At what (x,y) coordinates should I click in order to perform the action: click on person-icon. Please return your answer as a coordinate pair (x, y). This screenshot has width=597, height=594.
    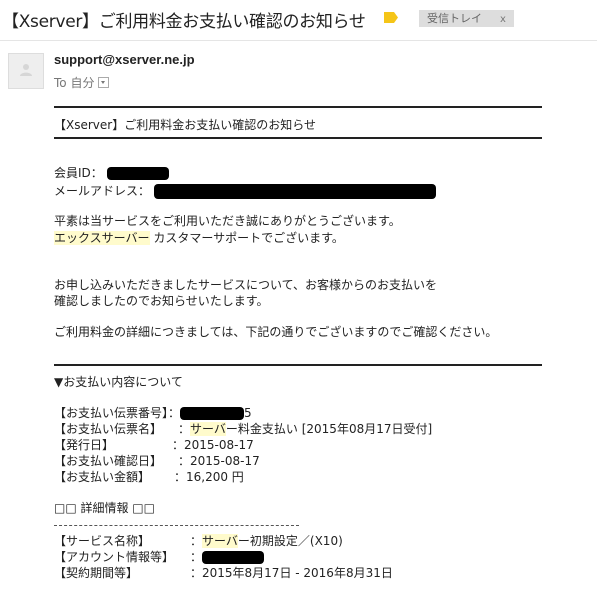
    Looking at the image, I should click on (26, 70).